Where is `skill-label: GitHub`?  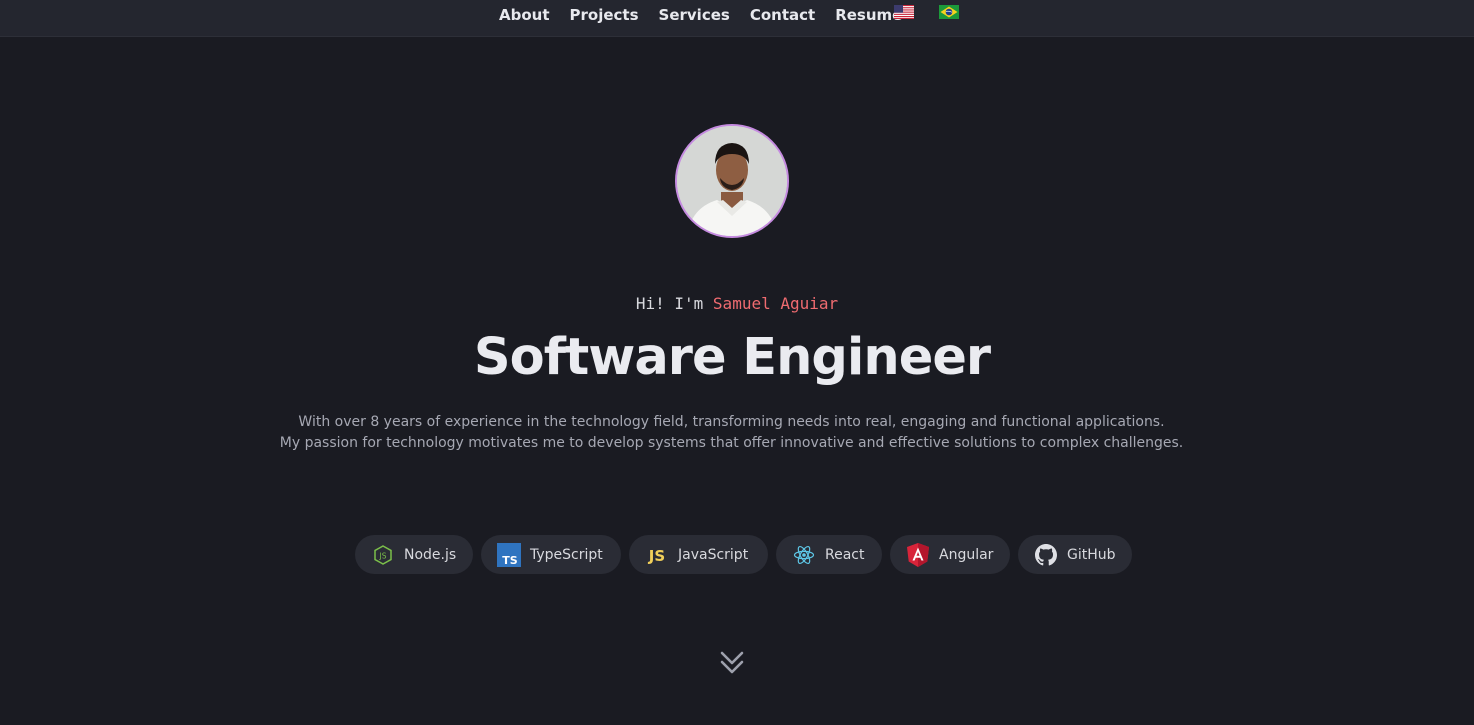 skill-label: GitHub is located at coordinates (1091, 554).